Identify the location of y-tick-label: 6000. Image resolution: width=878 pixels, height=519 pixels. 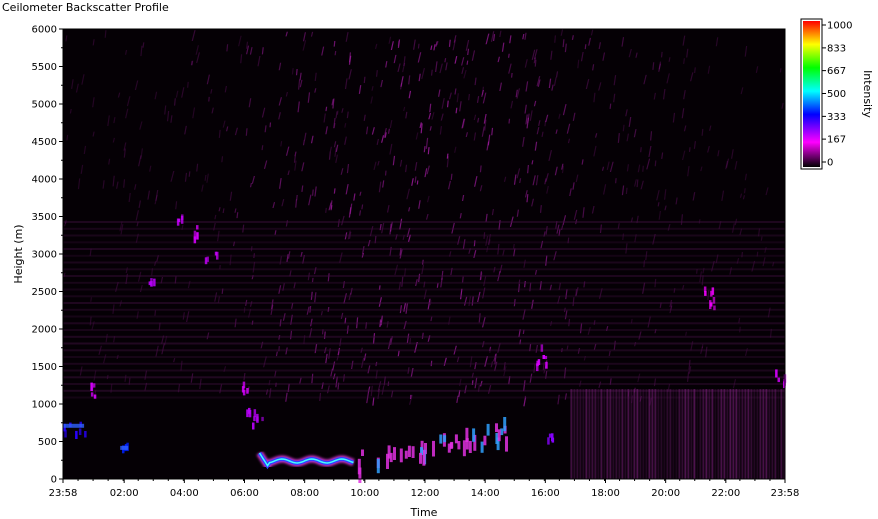
(44, 30).